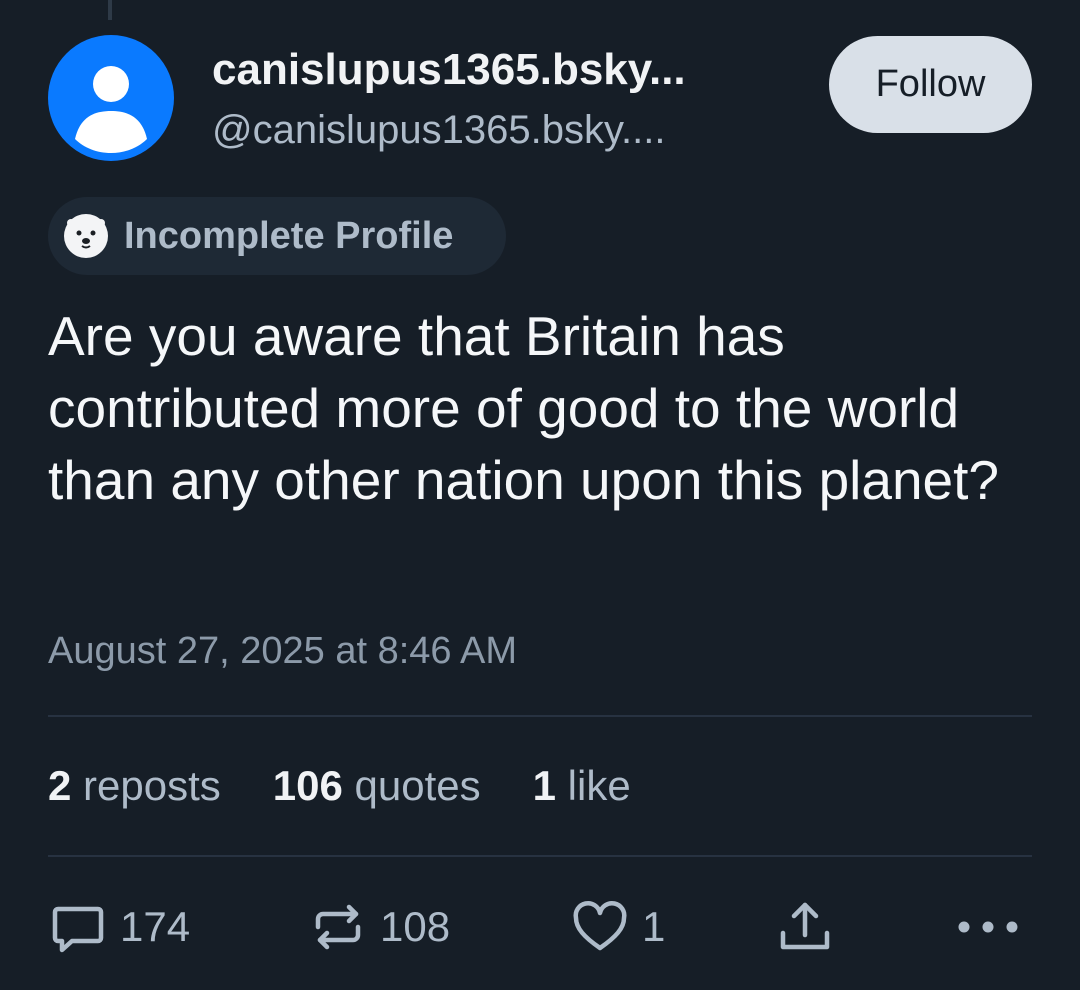 The image size is (1080, 990). What do you see at coordinates (307, 785) in the screenshot?
I see `quotes-count: 106` at bounding box center [307, 785].